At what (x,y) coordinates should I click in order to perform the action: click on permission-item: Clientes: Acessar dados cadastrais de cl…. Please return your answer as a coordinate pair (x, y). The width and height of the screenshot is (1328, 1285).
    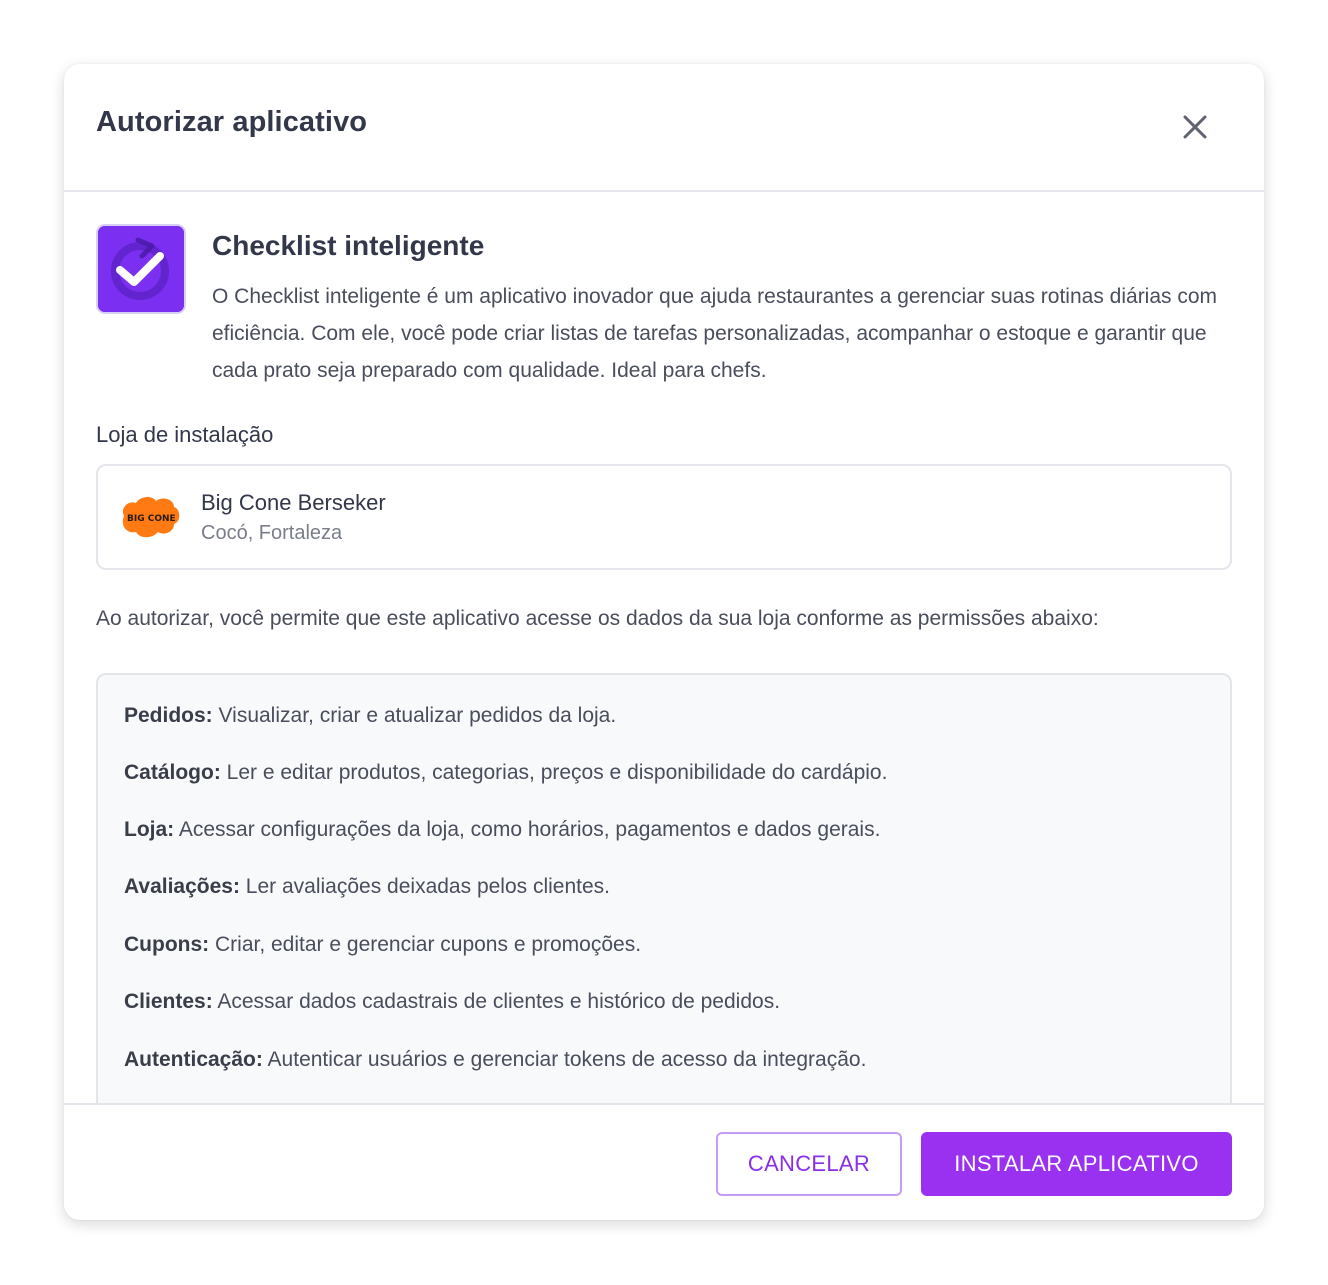
    Looking at the image, I should click on (452, 1002).